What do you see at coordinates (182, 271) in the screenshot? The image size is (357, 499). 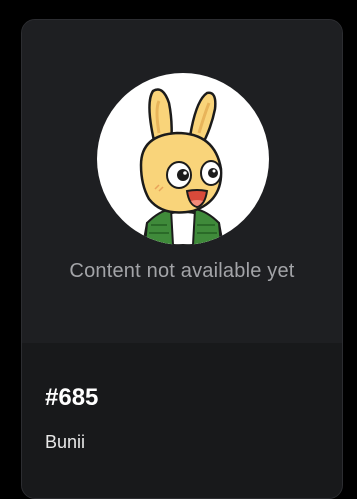 I see `content-unavailable-message: Content not available yet` at bounding box center [182, 271].